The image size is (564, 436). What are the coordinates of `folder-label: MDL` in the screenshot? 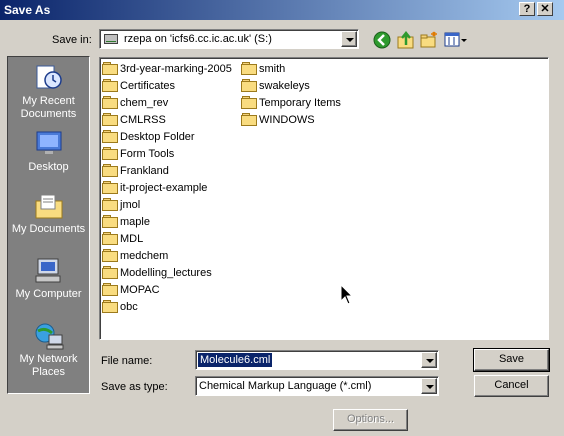 It's located at (132, 239).